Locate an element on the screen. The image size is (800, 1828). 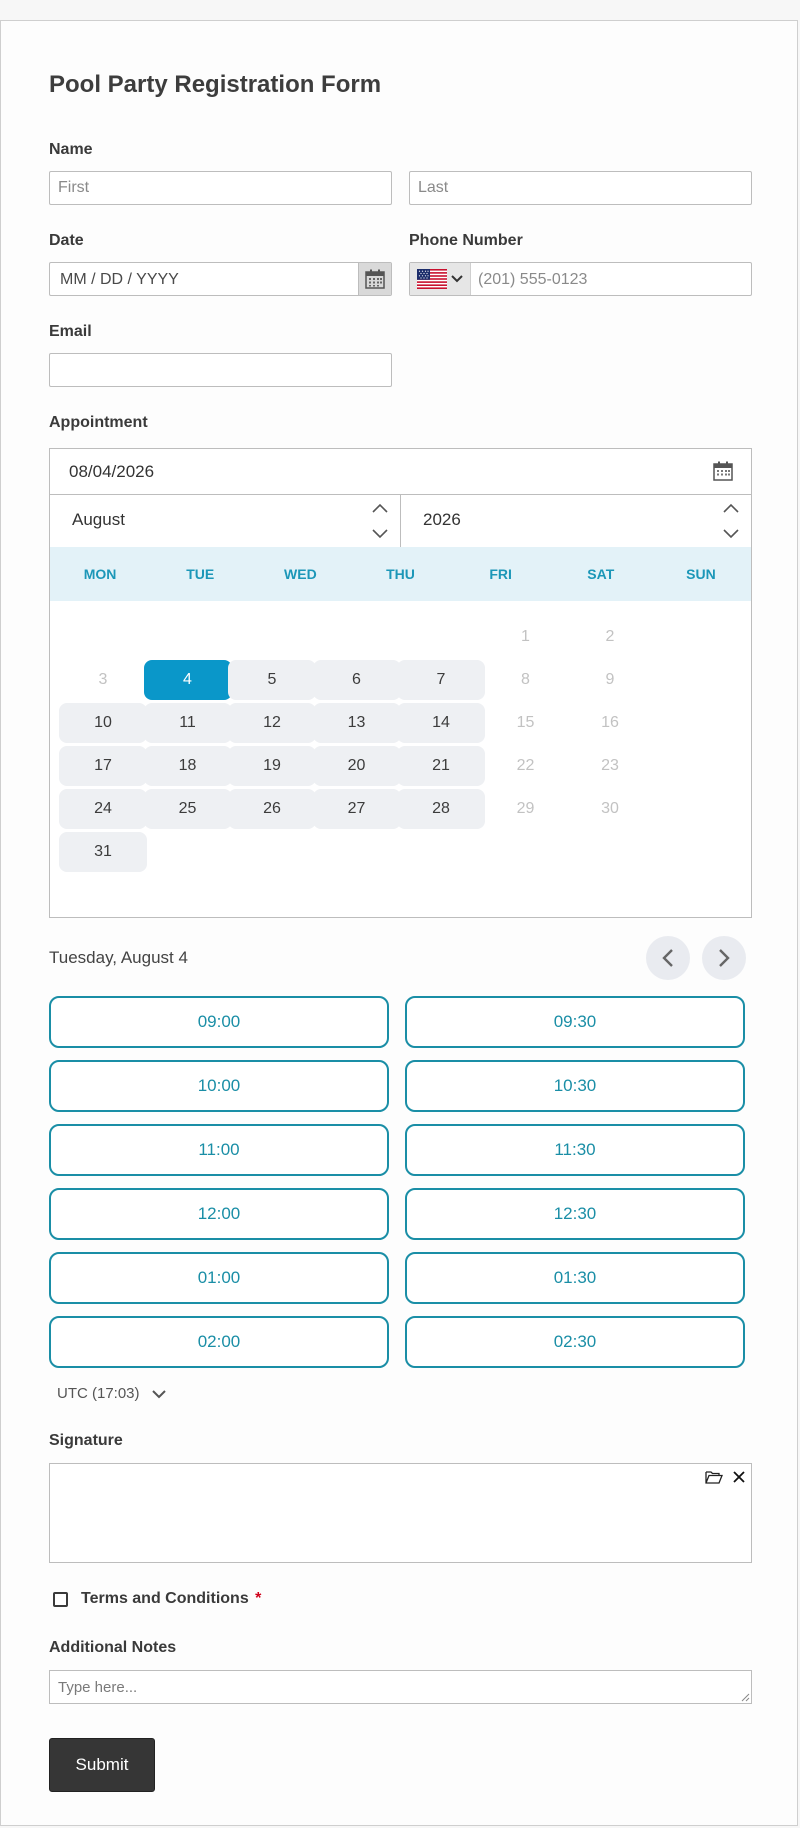
calendar-day-6: 6 is located at coordinates (356, 680).